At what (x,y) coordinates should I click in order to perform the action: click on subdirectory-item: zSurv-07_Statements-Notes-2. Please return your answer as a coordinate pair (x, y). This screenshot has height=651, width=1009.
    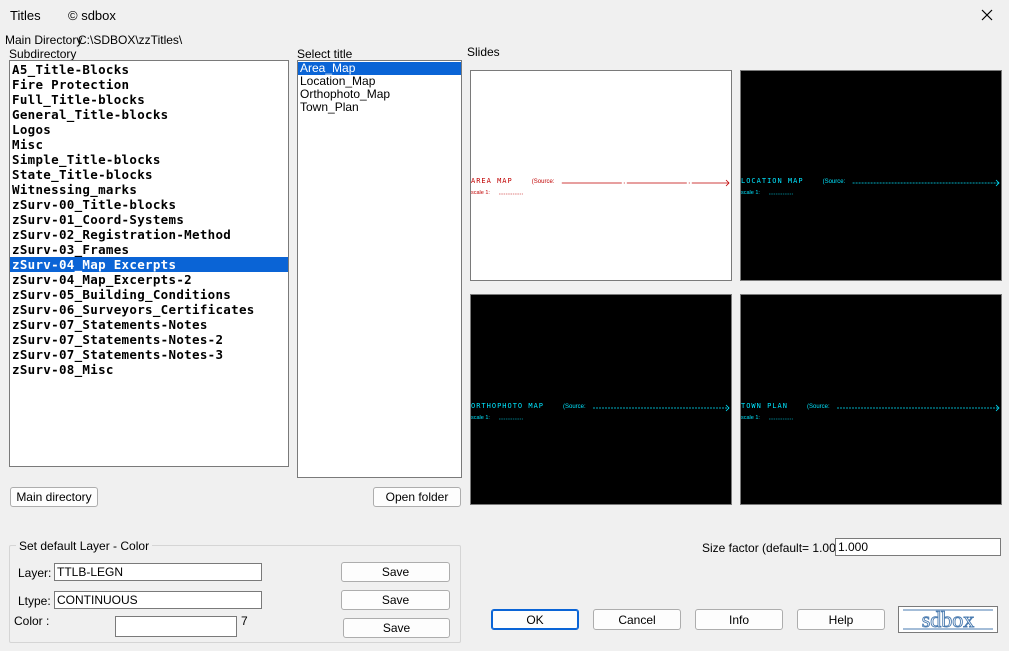
    Looking at the image, I should click on (149, 339).